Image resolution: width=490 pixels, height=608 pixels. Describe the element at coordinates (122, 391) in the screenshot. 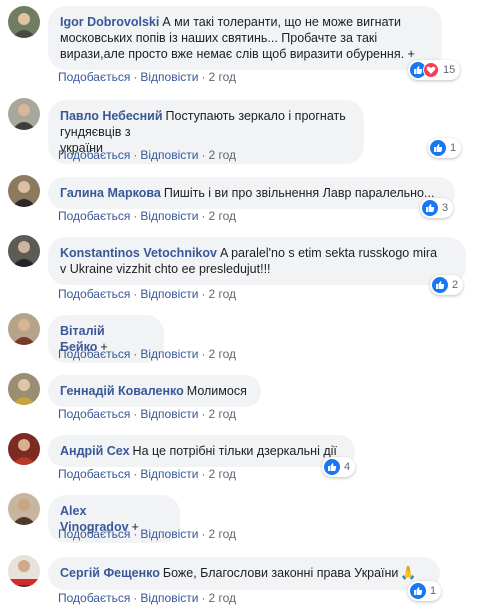

I see `comment-author: Геннадій Коваленко` at that location.